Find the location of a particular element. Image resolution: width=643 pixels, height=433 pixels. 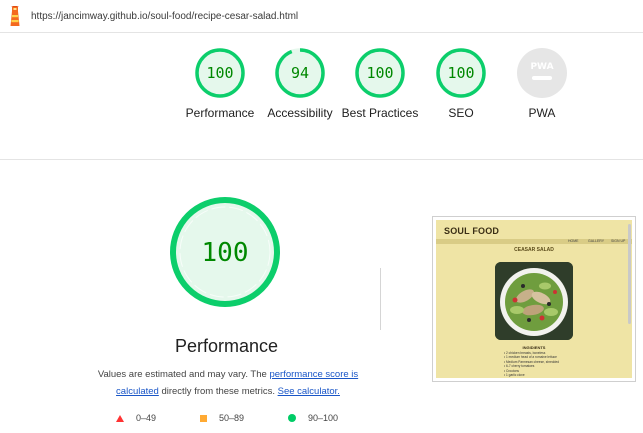

gauge-score: 94 is located at coordinates (300, 73).